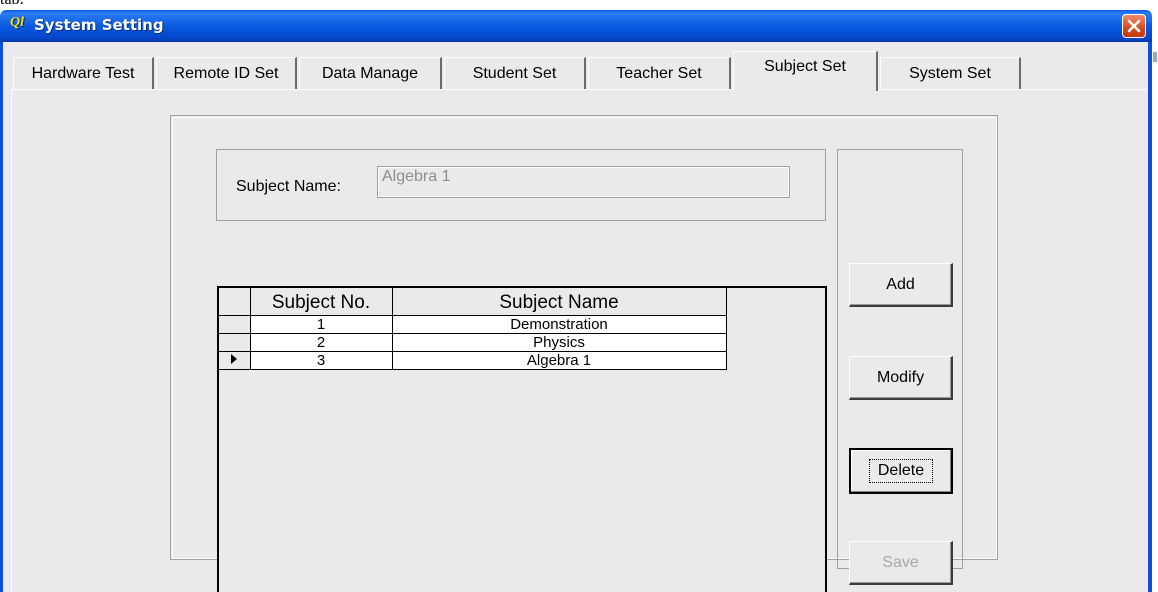 Image resolution: width=1158 pixels, height=592 pixels. I want to click on close-button, so click(1134, 26).